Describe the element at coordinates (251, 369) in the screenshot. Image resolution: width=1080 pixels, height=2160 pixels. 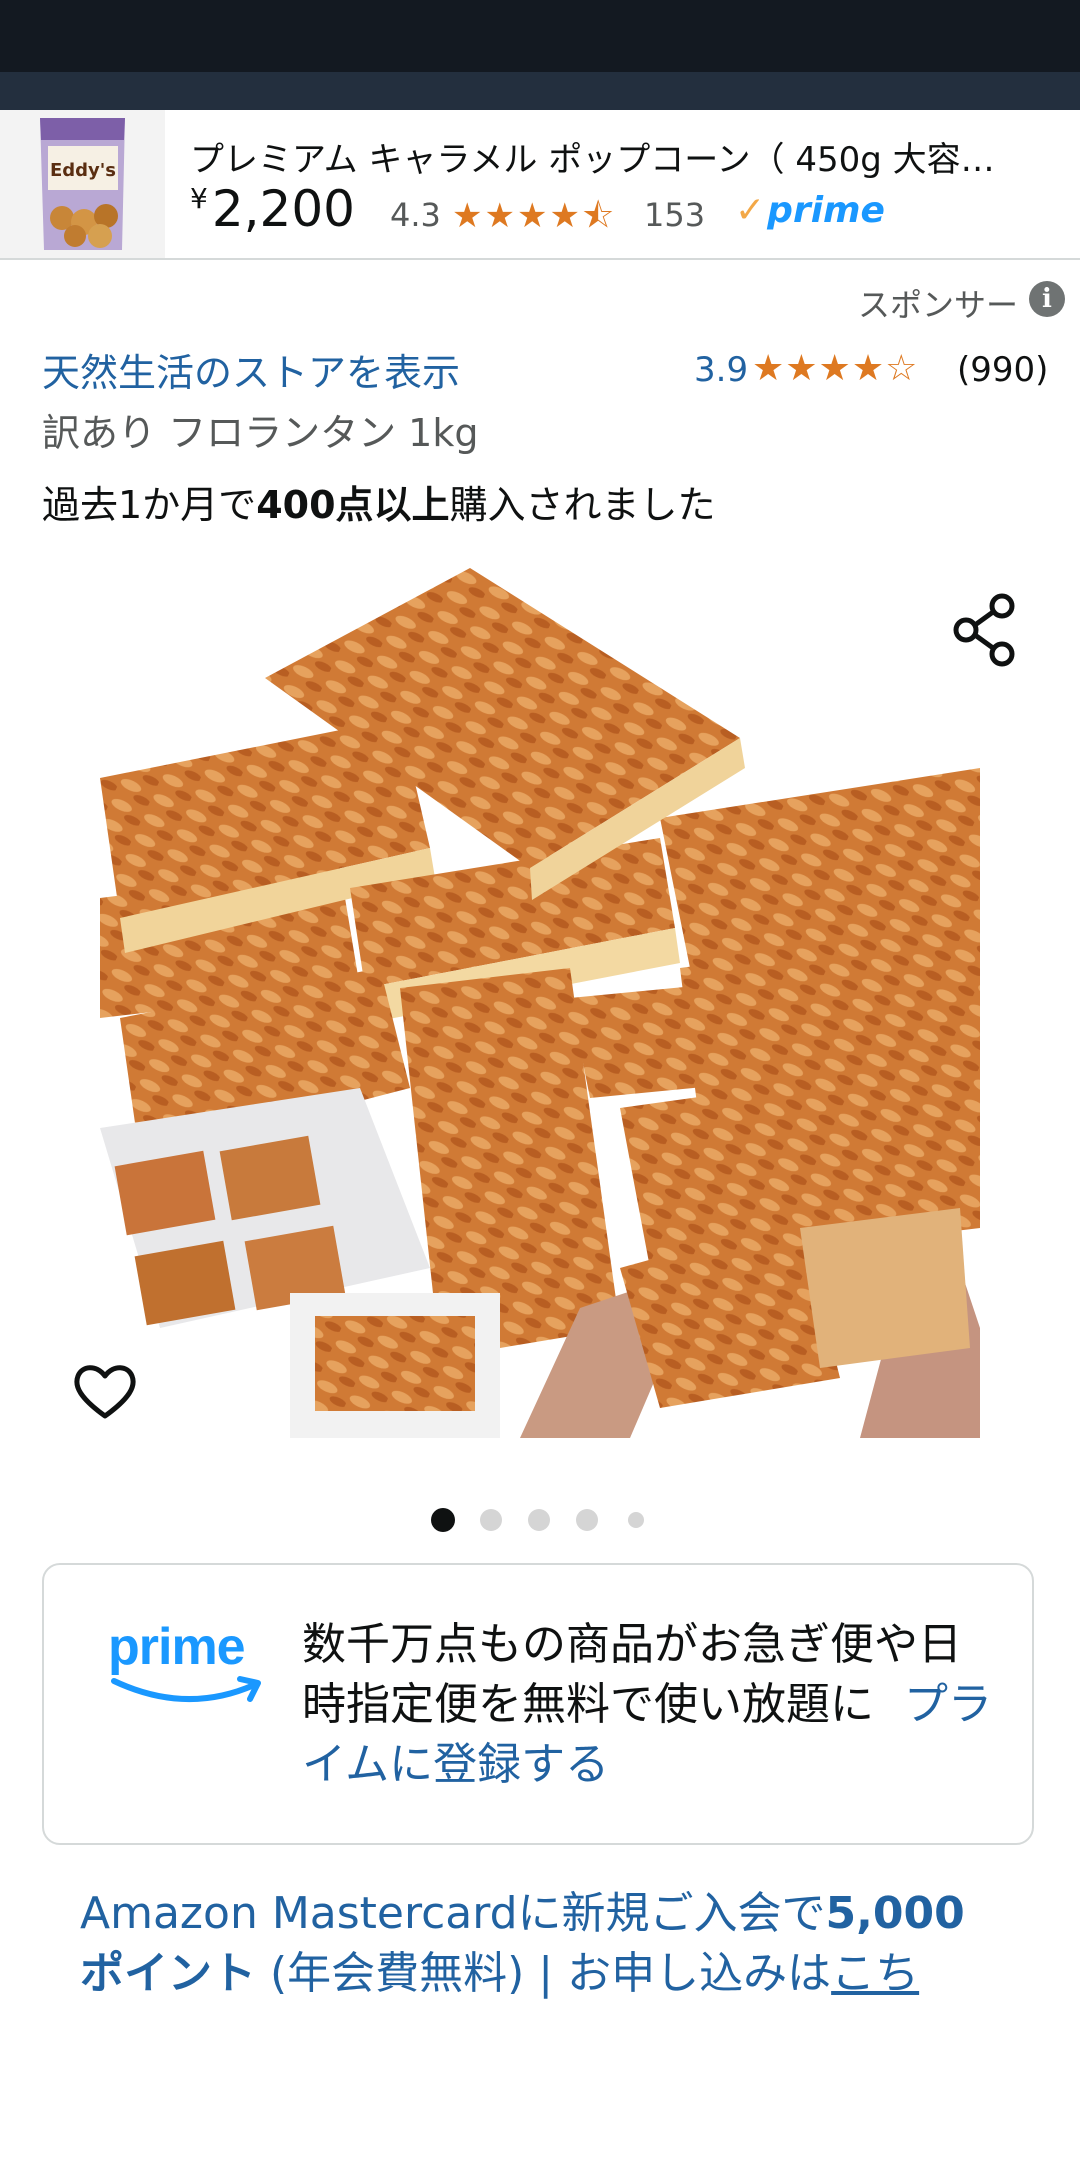
I see `store-link: 天然生活のストアを表示` at that location.